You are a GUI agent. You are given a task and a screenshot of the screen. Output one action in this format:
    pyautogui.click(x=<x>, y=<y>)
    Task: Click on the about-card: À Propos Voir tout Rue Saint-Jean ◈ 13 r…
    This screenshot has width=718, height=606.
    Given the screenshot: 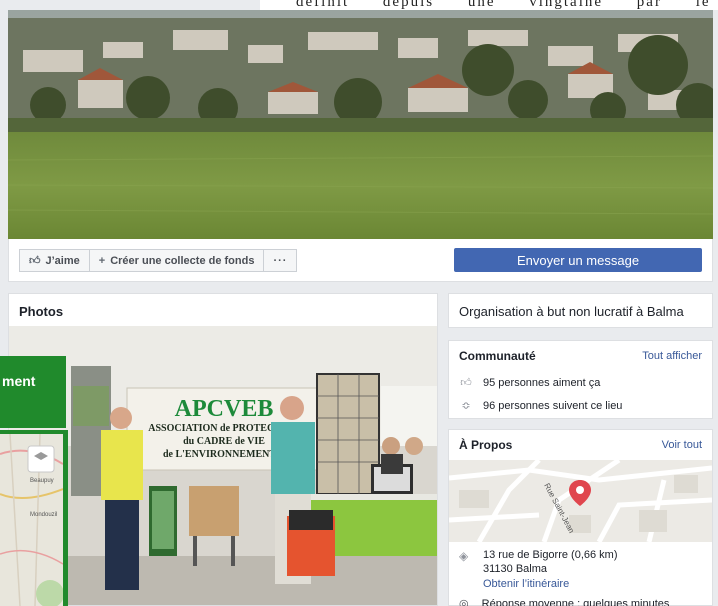 What is the action you would take?
    pyautogui.click(x=580, y=517)
    